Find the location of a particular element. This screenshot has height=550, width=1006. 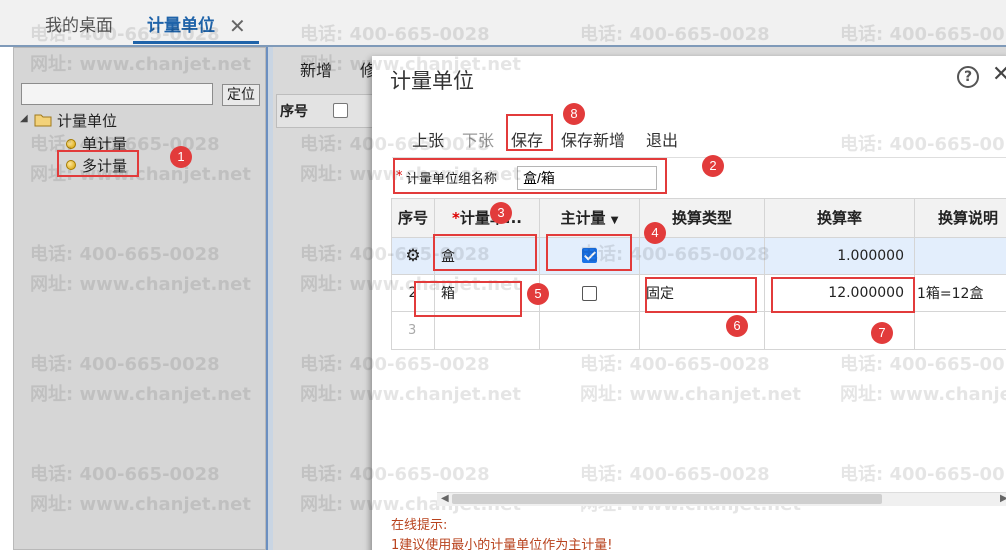

annotation-badge: 2 is located at coordinates (713, 166).